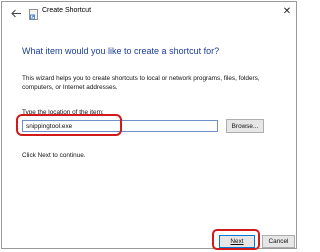 The image size is (320, 252). I want to click on close-button: ✕, so click(287, 12).